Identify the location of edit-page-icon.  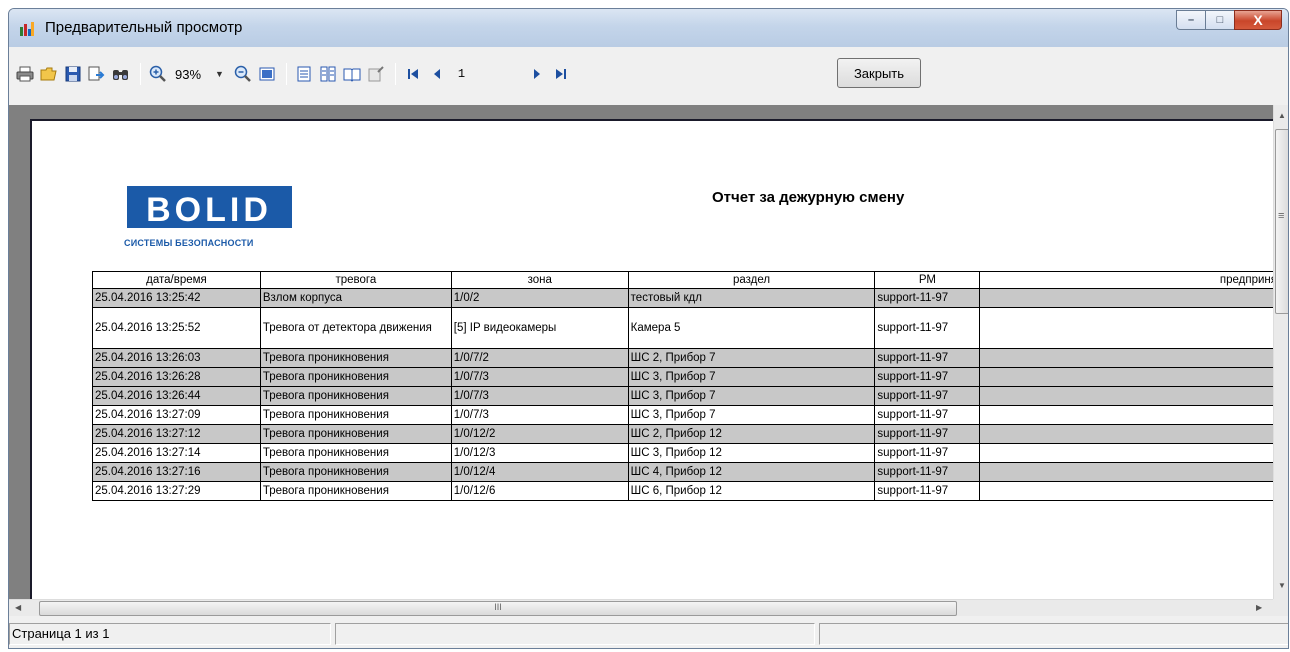
(376, 74).